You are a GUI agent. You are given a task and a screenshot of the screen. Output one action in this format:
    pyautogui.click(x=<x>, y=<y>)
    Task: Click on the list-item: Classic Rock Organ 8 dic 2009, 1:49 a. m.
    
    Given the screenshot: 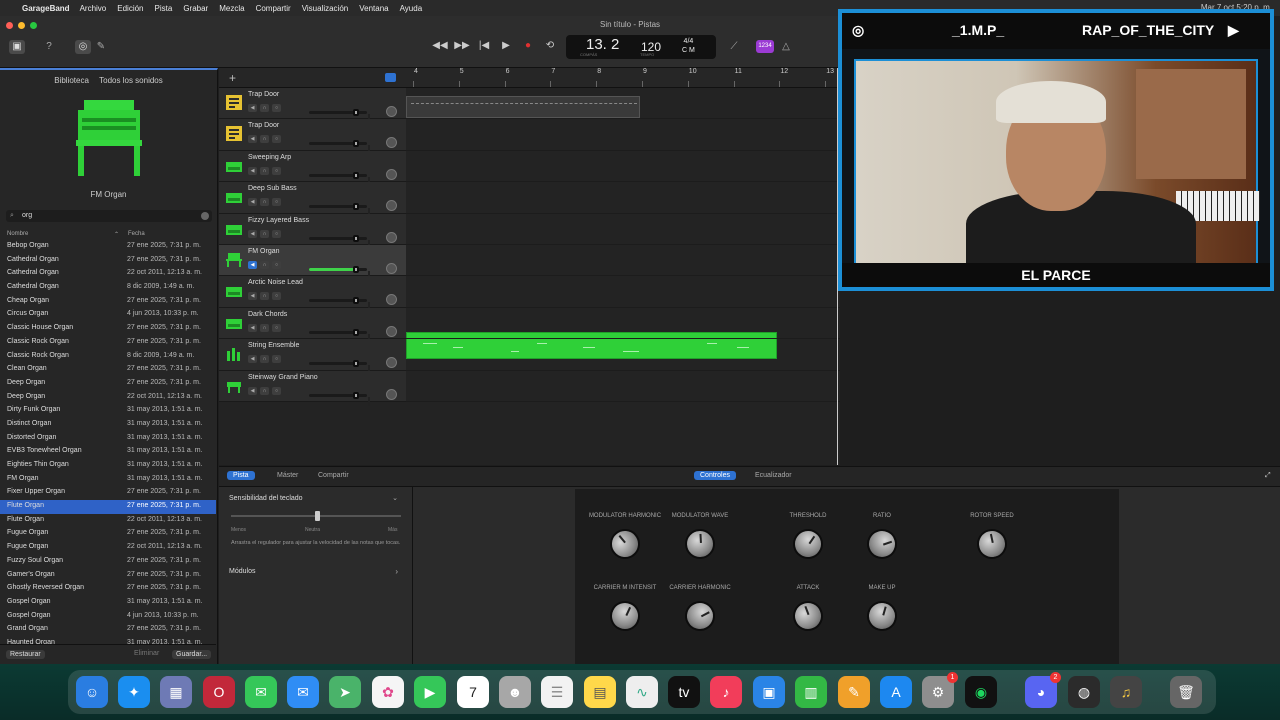 What is the action you would take?
    pyautogui.click(x=108, y=357)
    